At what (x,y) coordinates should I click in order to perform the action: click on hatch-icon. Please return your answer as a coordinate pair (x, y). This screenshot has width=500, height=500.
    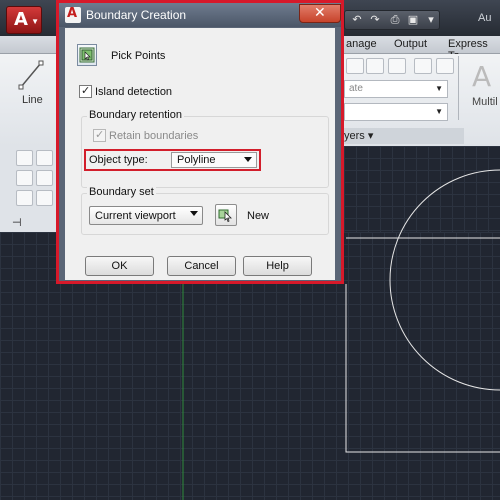
    Looking at the image, I should click on (24, 178).